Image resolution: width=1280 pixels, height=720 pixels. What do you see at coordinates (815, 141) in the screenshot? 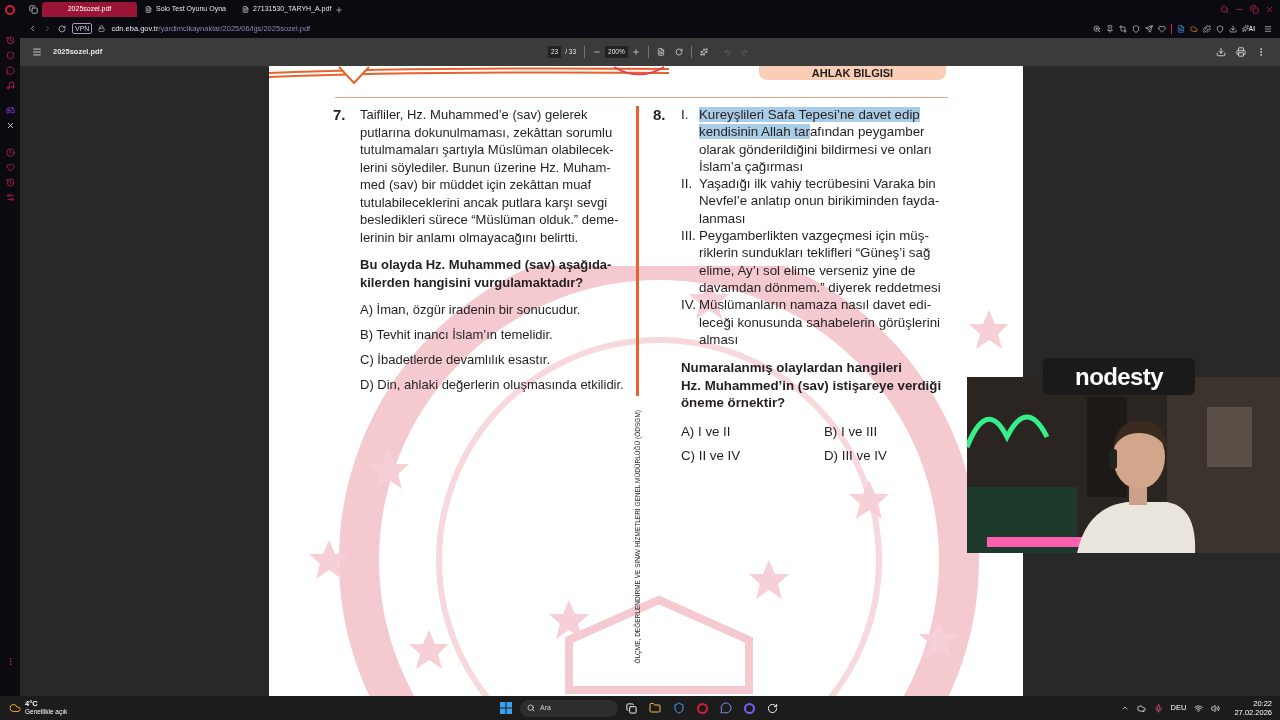
I see `statement-text: Kureyşlileri Safa Tepesi’ne davet edip kendisinin Allah tarafından peygamber olarak gönderildiğini bildirmesi ve onları İslam’a çağırması` at bounding box center [815, 141].